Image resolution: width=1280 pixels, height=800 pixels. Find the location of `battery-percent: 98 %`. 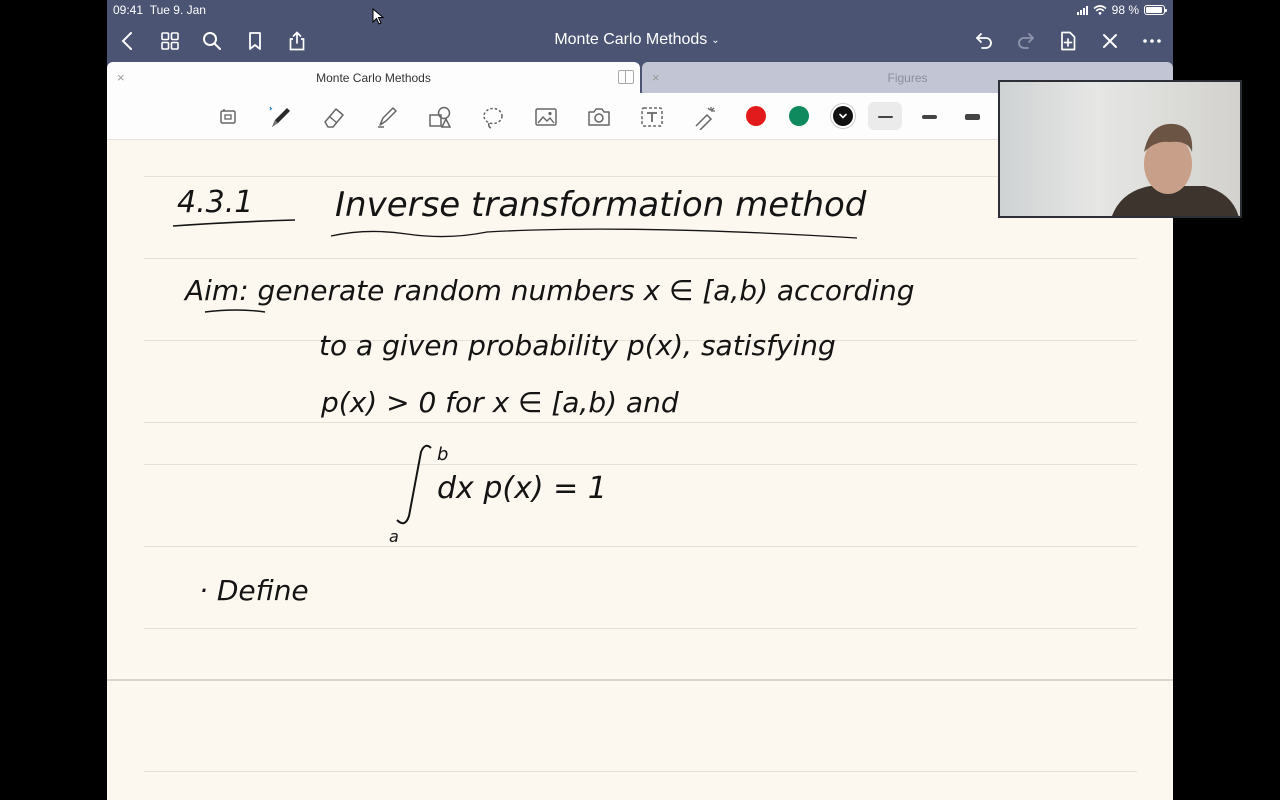

battery-percent: 98 % is located at coordinates (1125, 10).